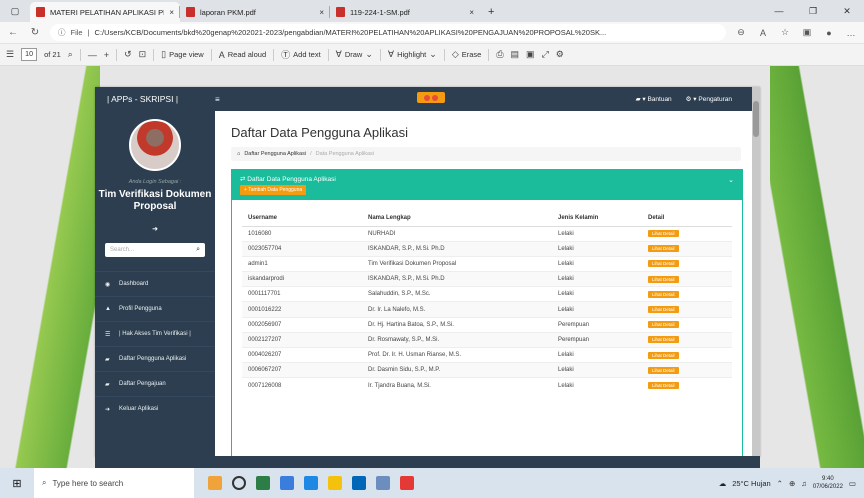 This screenshot has width=864, height=498. I want to click on fullscreen-icon: ⤢, so click(545, 54).